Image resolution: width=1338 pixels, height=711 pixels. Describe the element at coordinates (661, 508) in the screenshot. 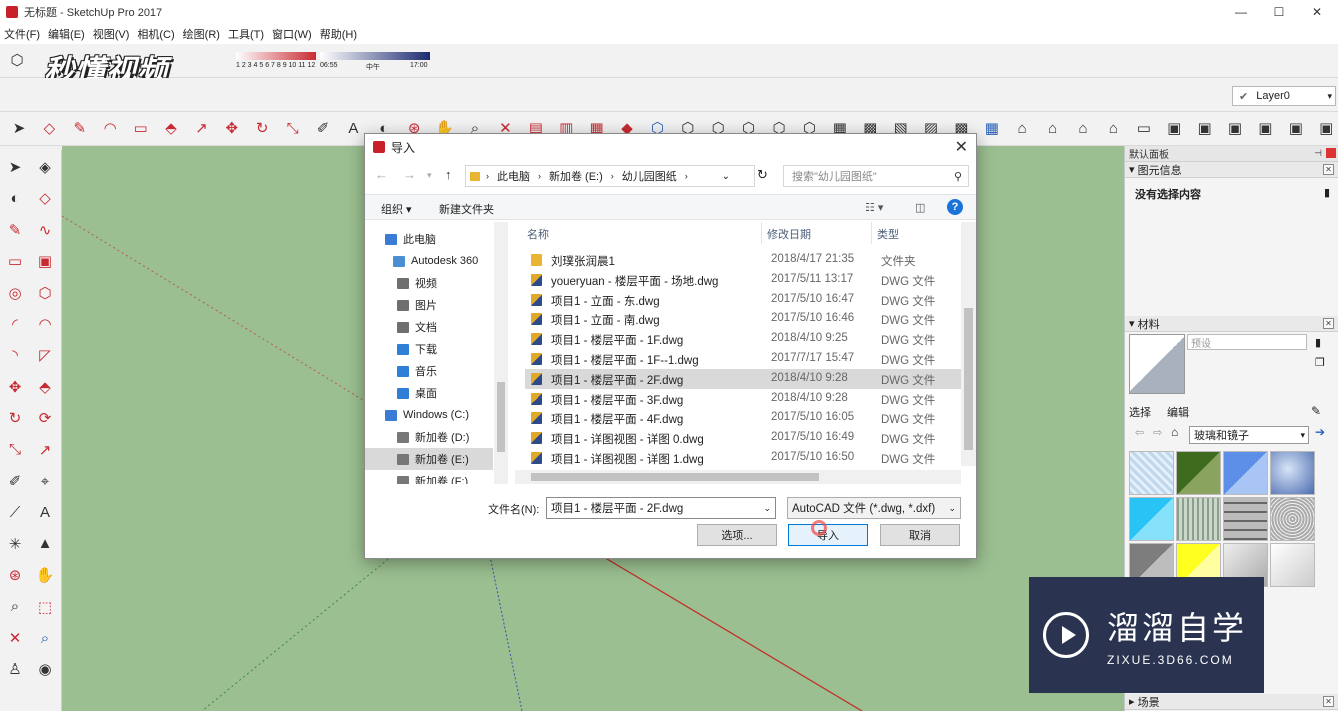

I see `filename-input: 项目1 - 楼层平面 - 2F.dwg ⌄` at that location.